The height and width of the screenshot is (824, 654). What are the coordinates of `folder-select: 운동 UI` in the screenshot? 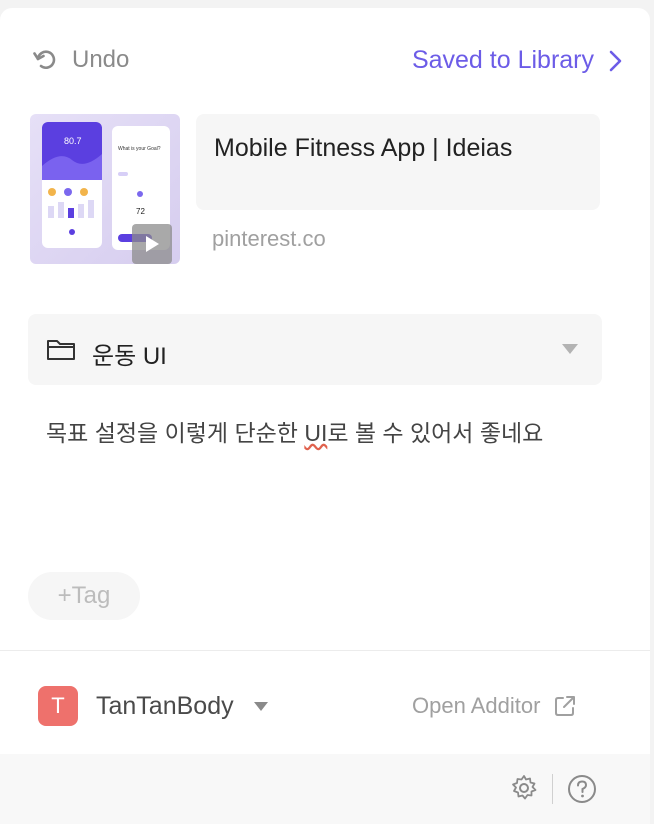 It's located at (315, 349).